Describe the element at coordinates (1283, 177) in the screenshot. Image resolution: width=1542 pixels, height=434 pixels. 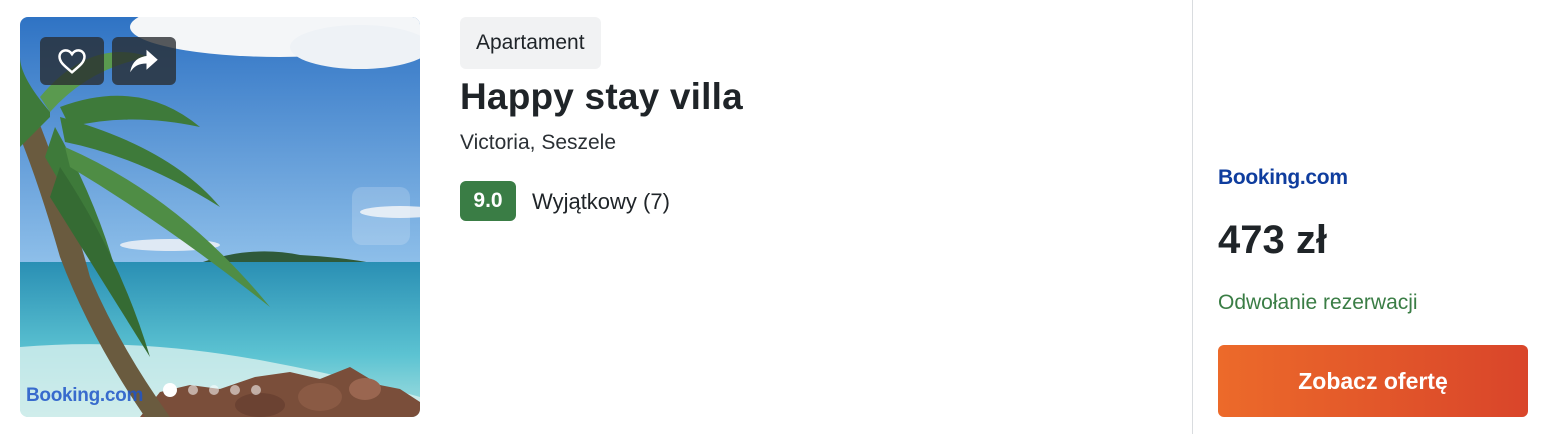
I see `provider-logo: Booking.com` at that location.